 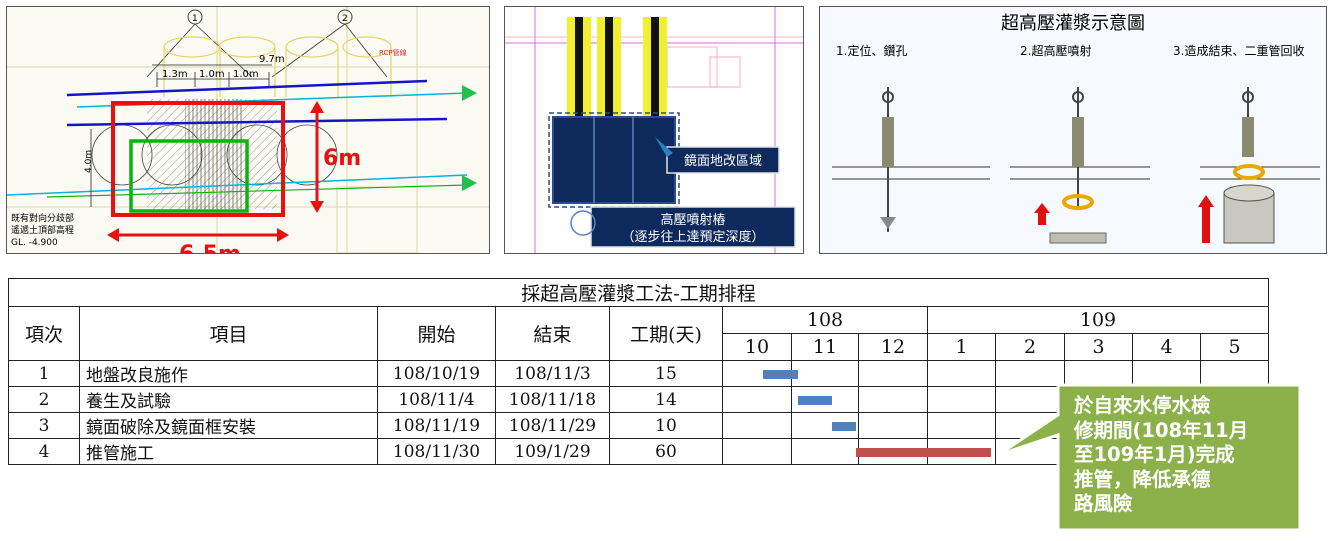 I want to click on row-end: 108/11/18, so click(x=552, y=399).